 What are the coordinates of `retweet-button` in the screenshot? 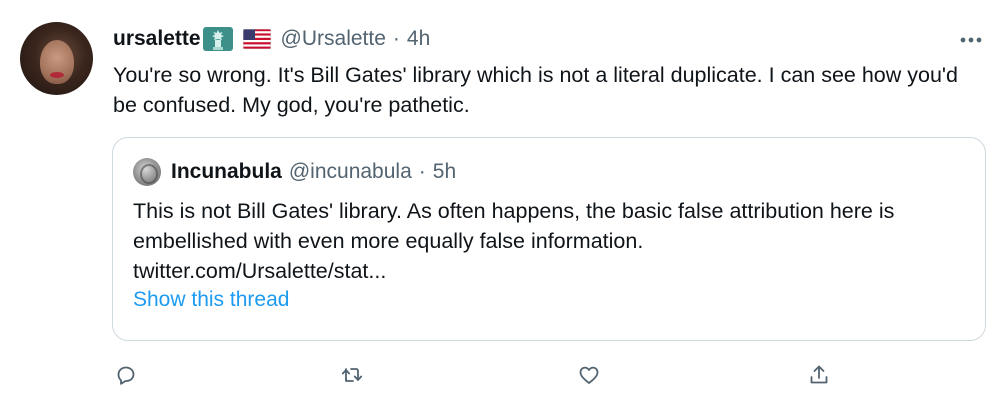 It's located at (352, 375).